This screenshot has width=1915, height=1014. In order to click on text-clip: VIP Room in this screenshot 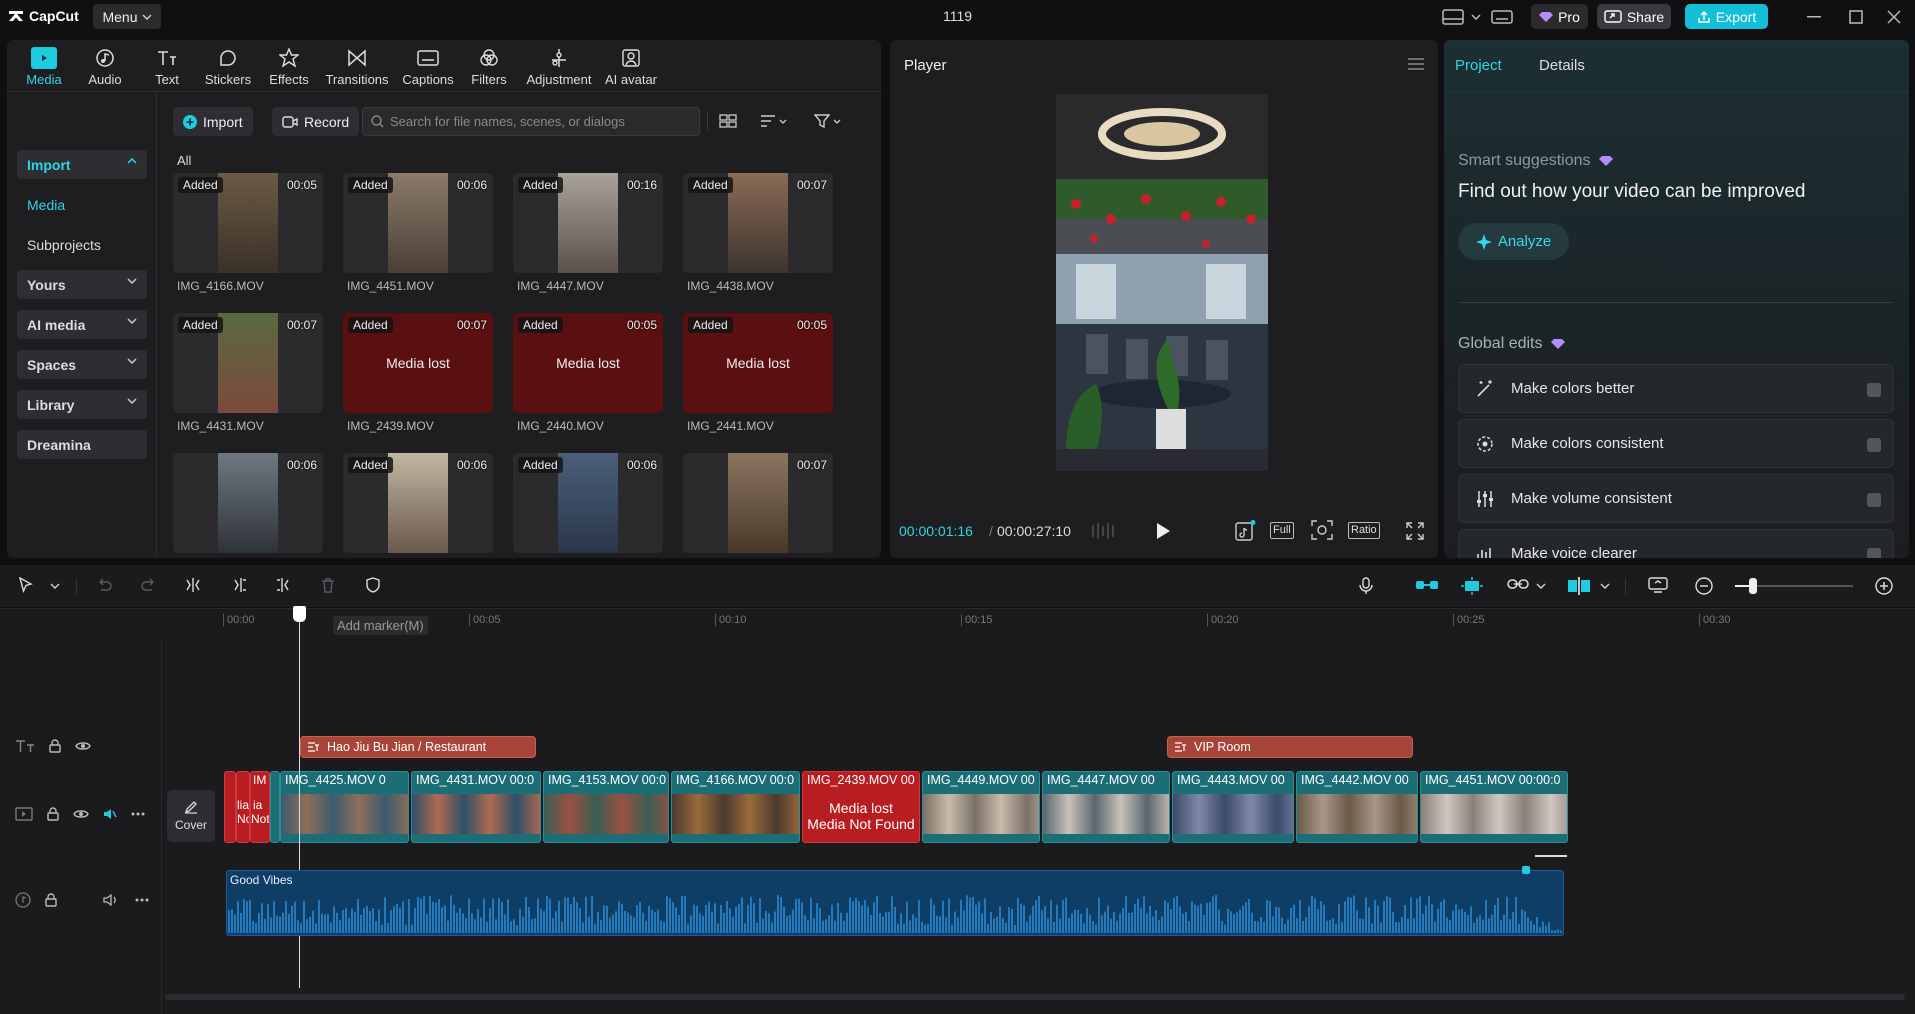, I will do `click(1290, 747)`.